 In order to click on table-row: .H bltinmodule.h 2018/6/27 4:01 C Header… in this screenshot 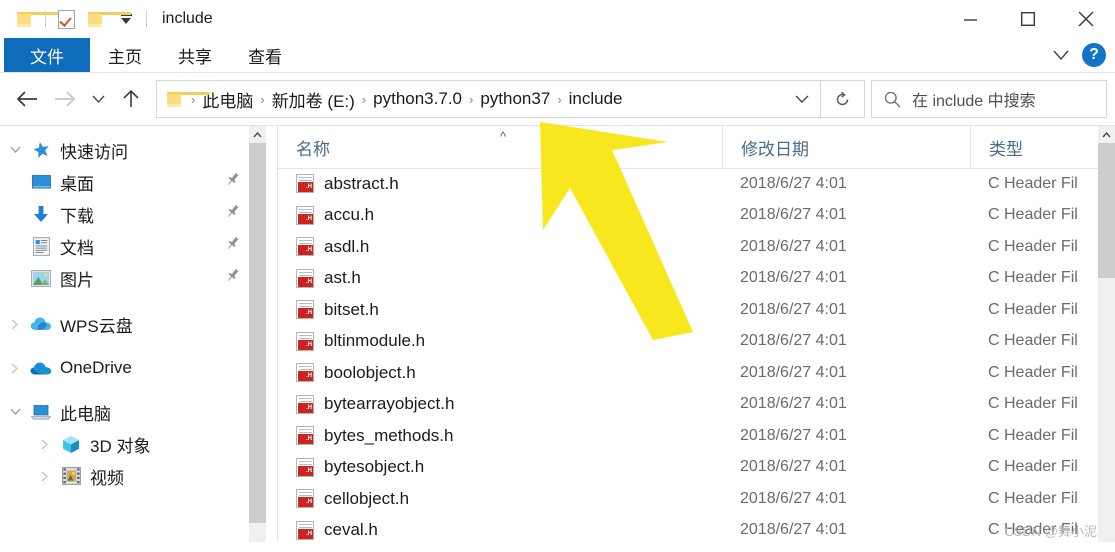, I will do `click(696, 342)`.